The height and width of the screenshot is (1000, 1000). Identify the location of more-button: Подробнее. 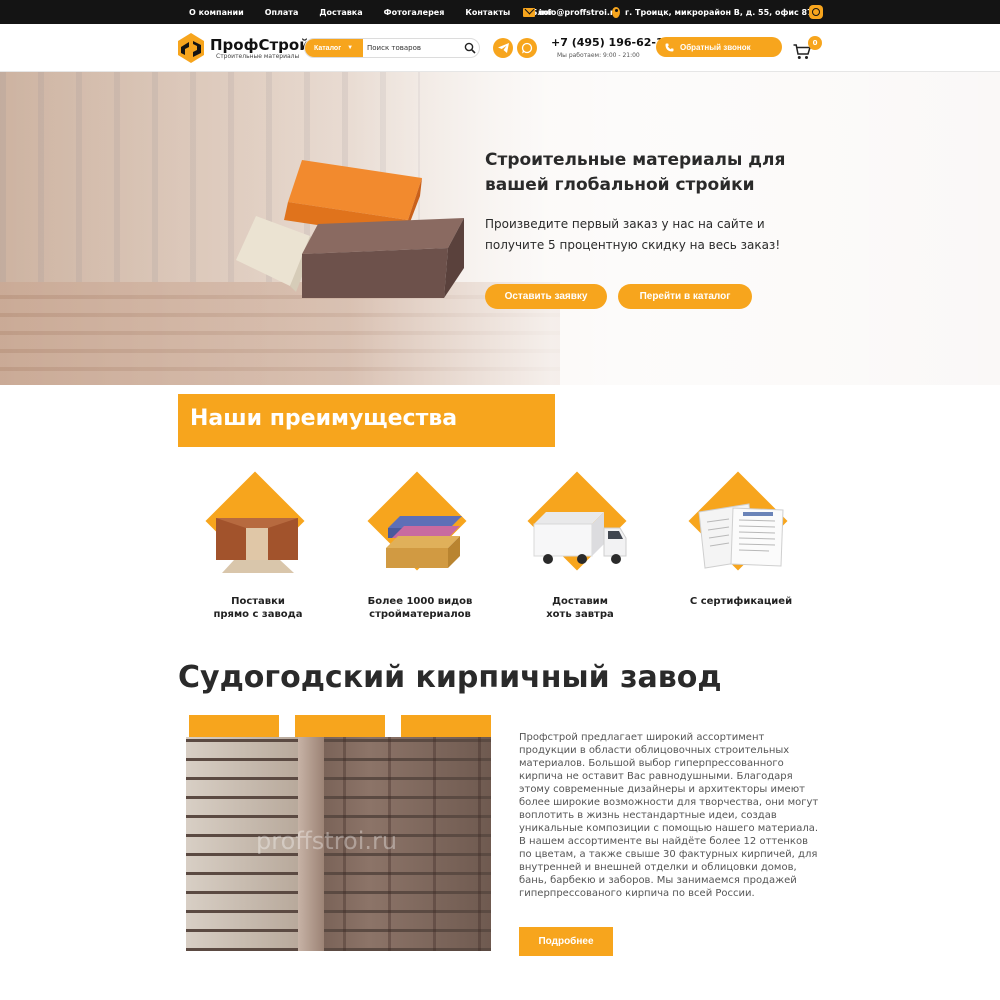
(566, 941).